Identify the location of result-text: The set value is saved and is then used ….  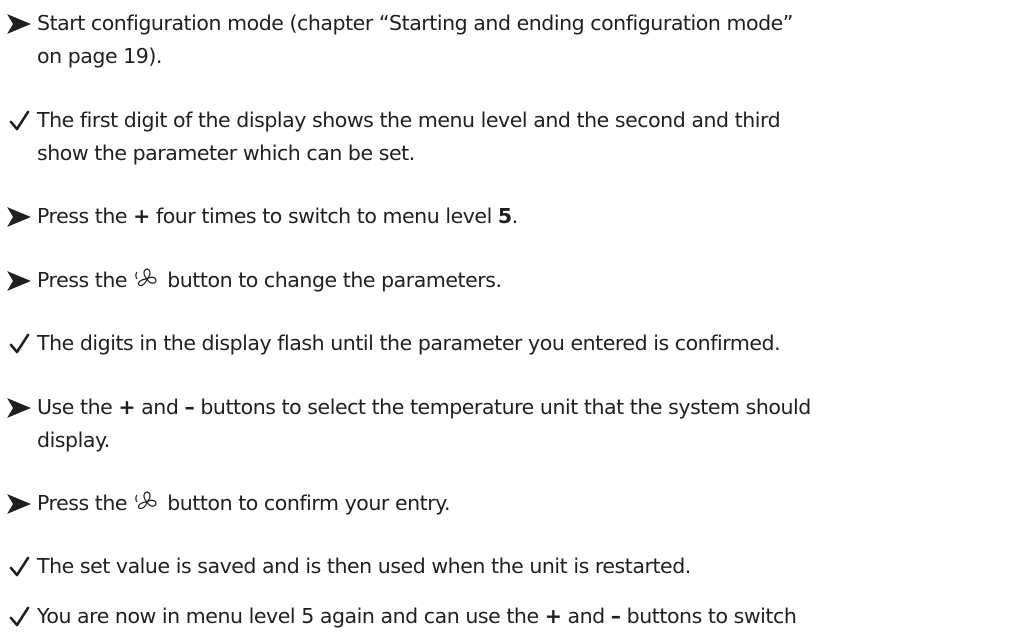
(364, 566).